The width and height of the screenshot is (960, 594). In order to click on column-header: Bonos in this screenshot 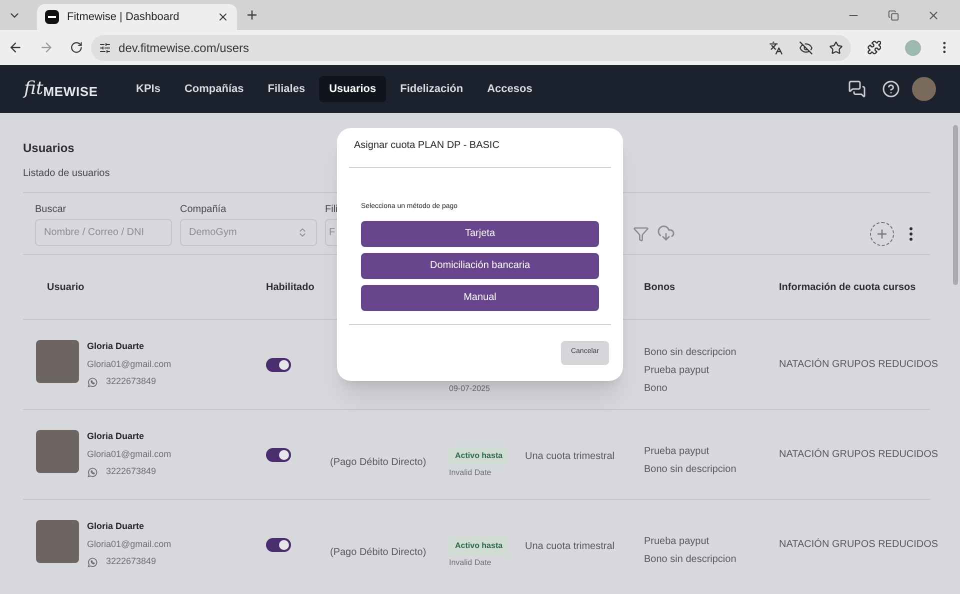, I will do `click(659, 287)`.